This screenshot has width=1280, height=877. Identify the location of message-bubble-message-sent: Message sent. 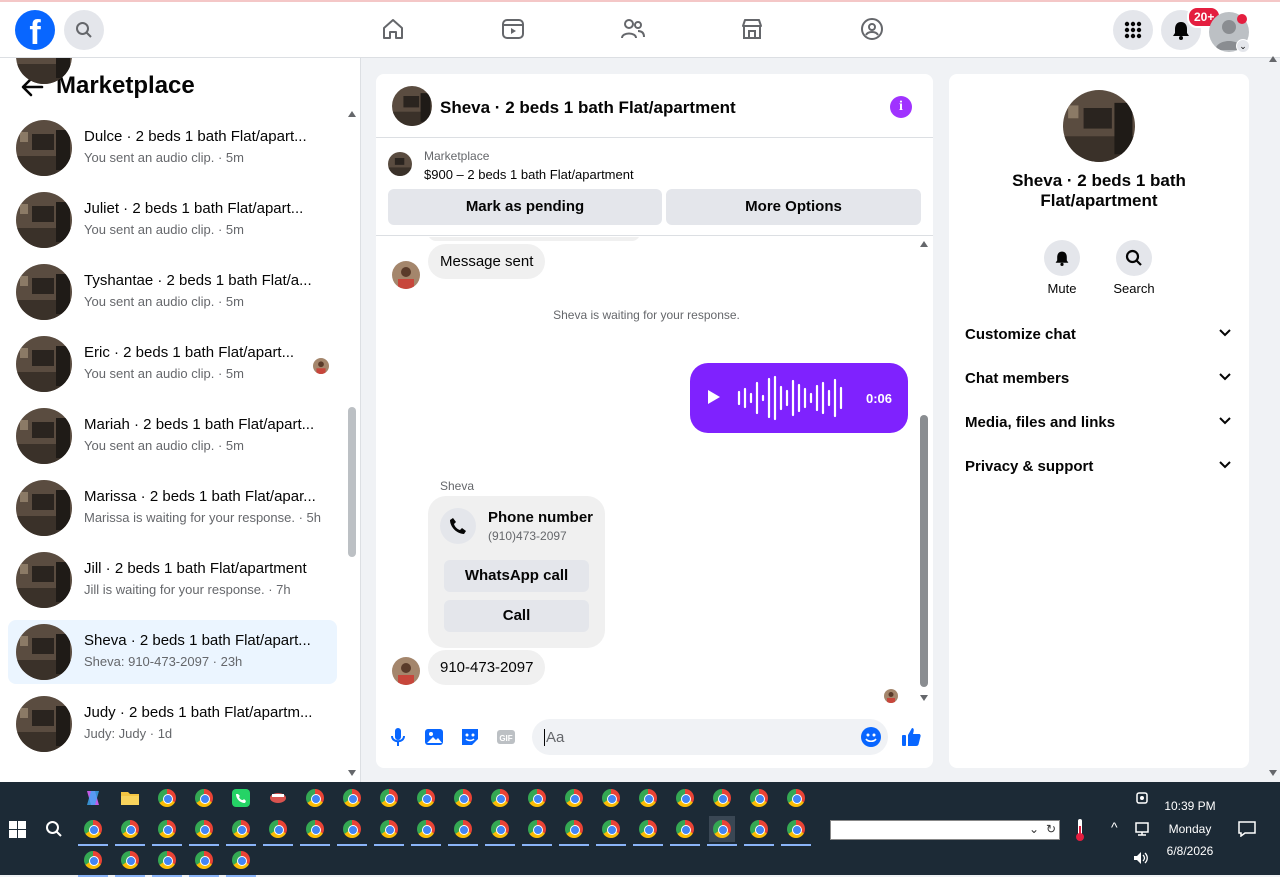
(487, 261).